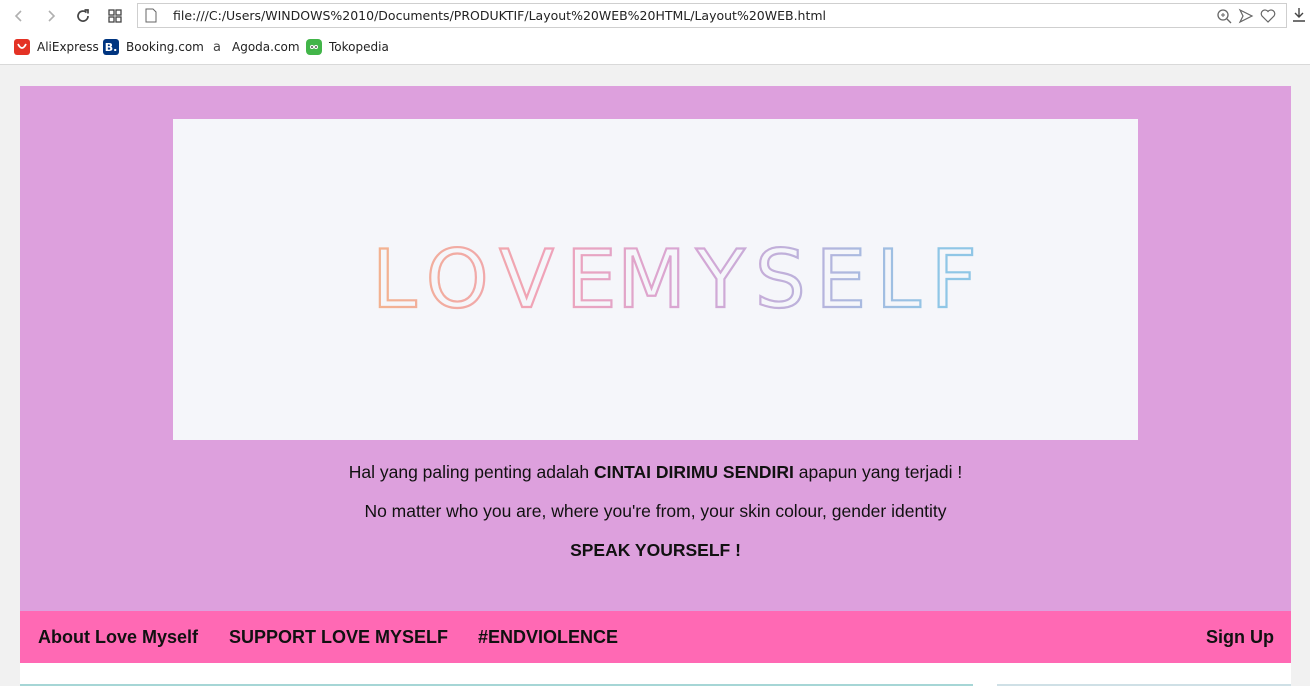  I want to click on bookmark-label: Agoda.com, so click(266, 47).